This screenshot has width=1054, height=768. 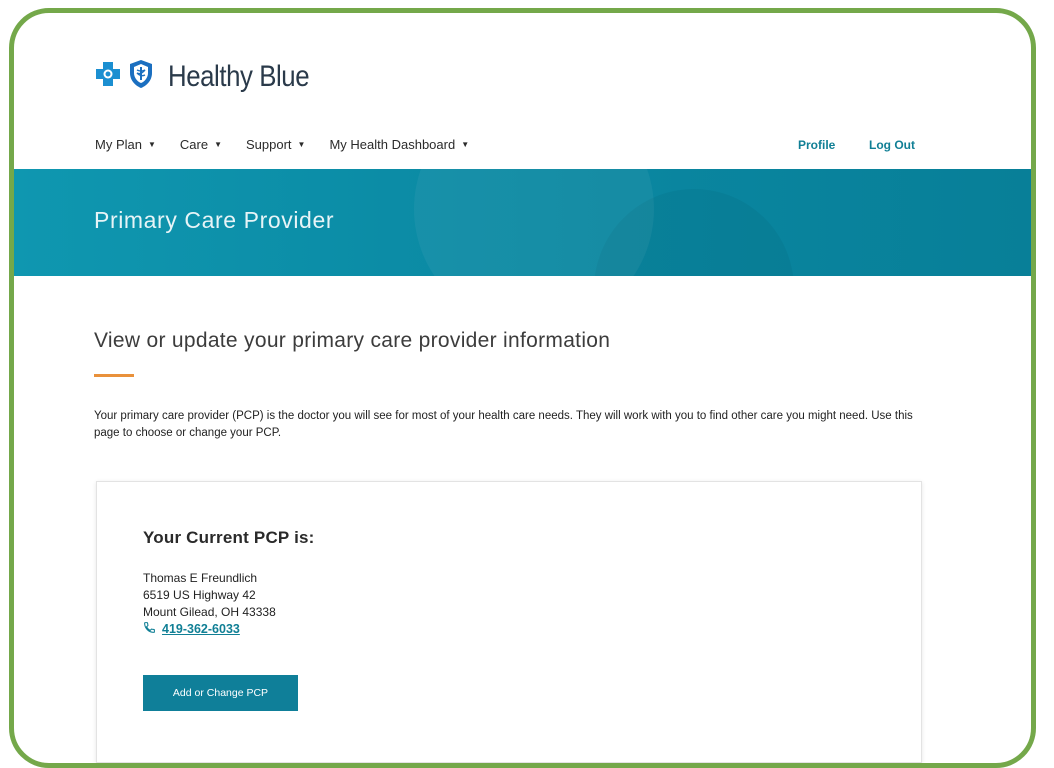 I want to click on nav-item-support: Support ▼, so click(x=275, y=144).